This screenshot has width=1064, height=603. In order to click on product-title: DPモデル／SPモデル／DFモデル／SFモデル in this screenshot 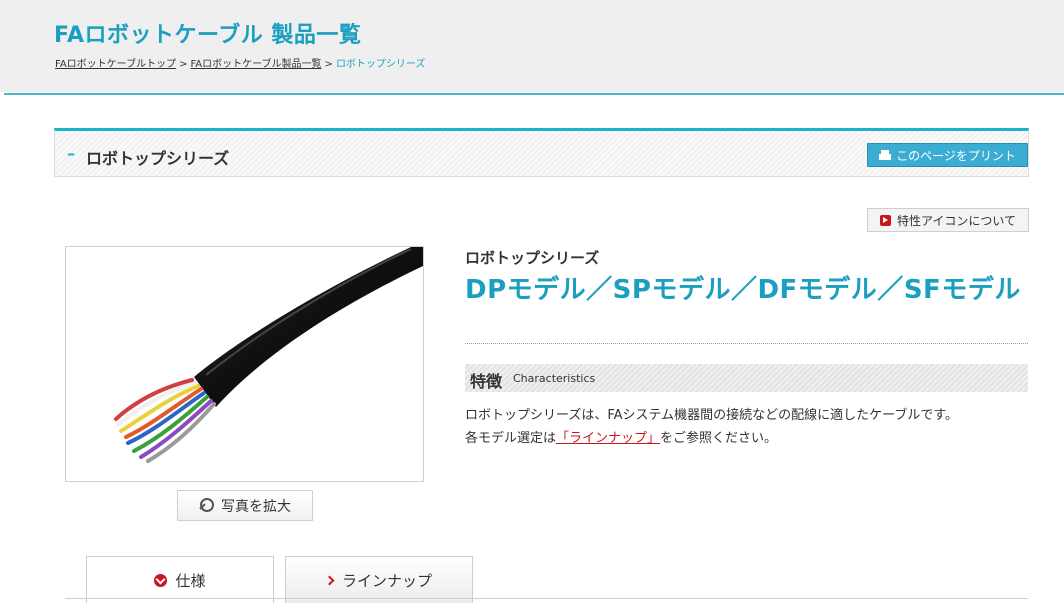, I will do `click(745, 290)`.